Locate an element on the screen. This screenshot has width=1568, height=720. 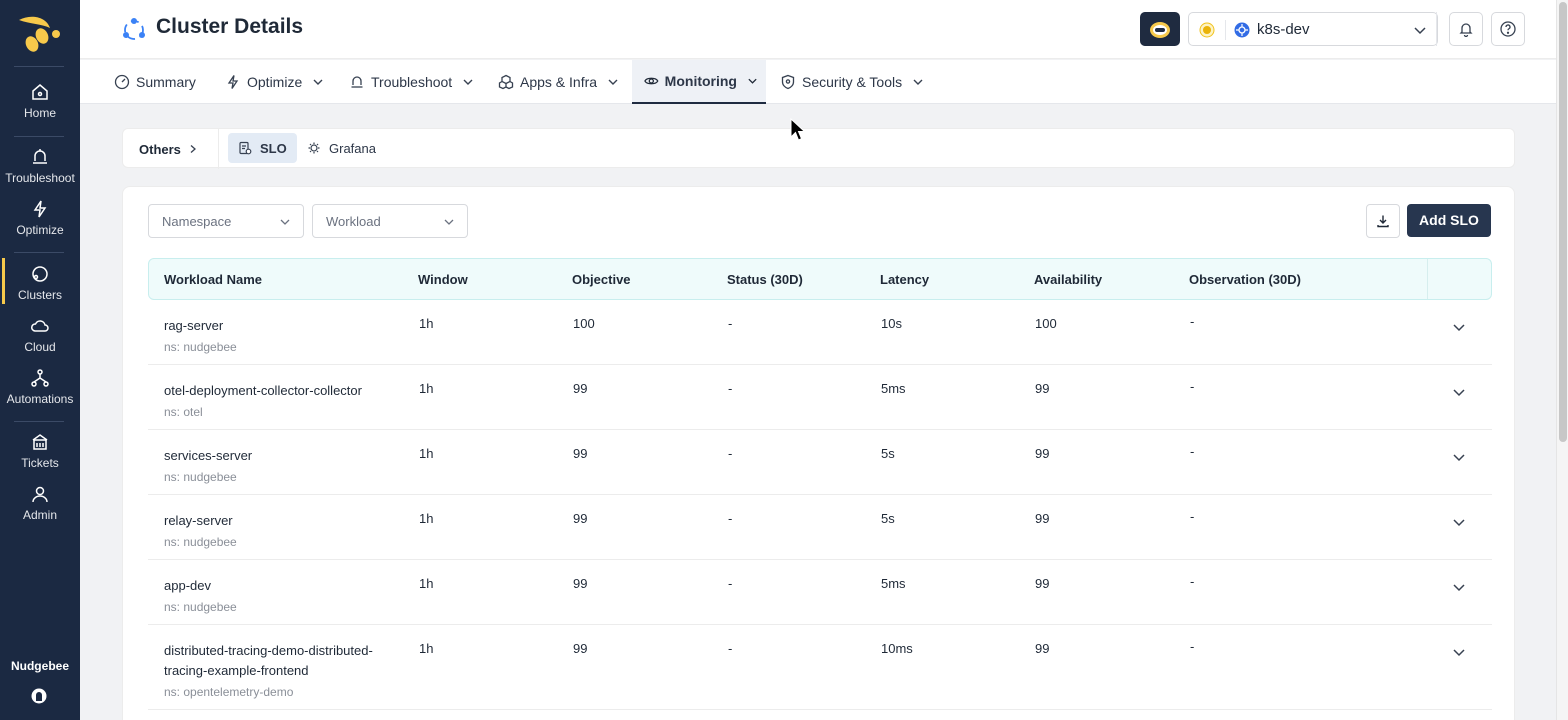
help-button is located at coordinates (1508, 29).